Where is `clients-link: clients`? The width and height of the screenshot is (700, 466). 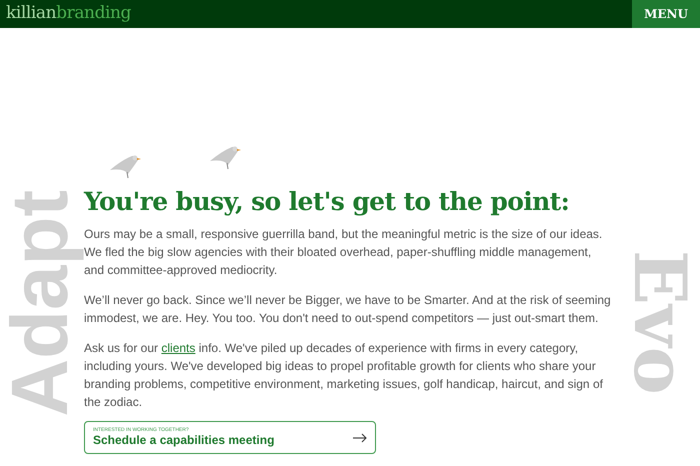 clients-link: clients is located at coordinates (178, 348).